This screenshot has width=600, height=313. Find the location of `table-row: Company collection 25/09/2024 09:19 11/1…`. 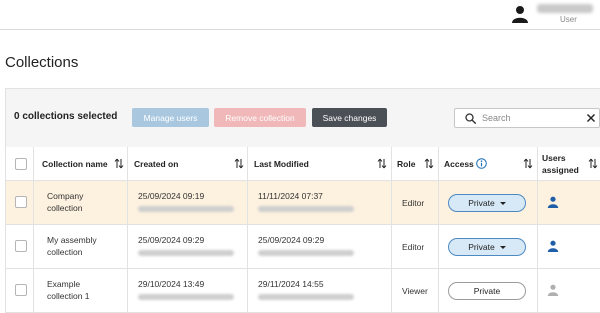

table-row: Company collection 25/09/2024 09:19 11/1… is located at coordinates (303, 203).